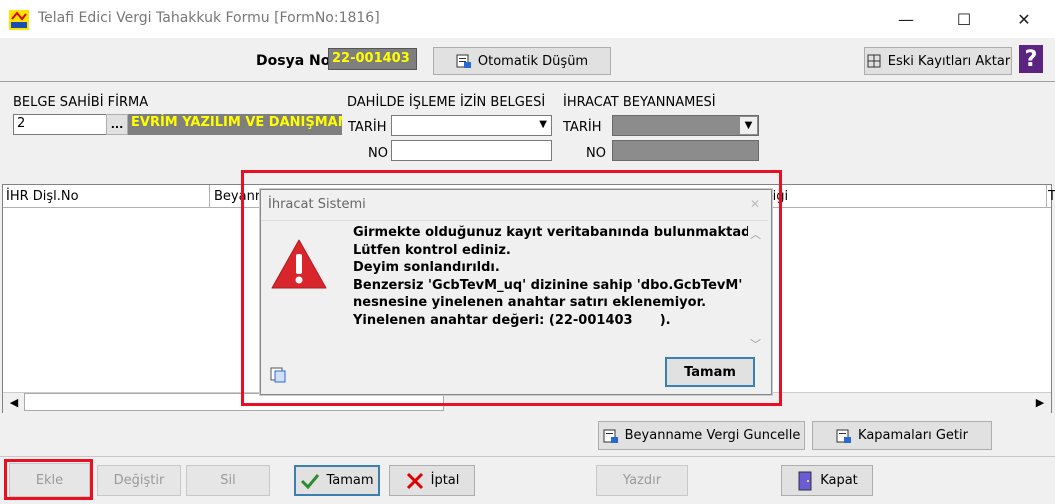 The width and height of the screenshot is (1055, 504). I want to click on firm-name-field: EVRİM YAZILIM VE DANIŞMAN, so click(235, 124).